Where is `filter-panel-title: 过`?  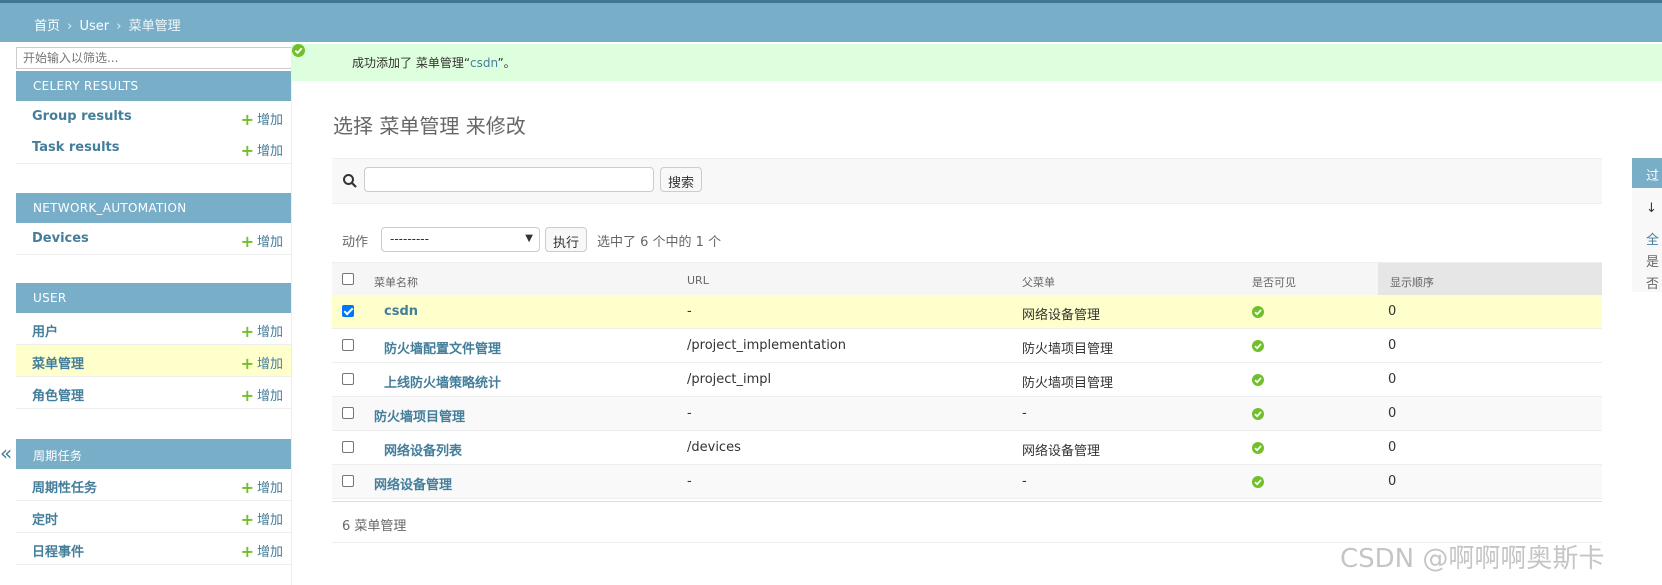 filter-panel-title: 过 is located at coordinates (1647, 173).